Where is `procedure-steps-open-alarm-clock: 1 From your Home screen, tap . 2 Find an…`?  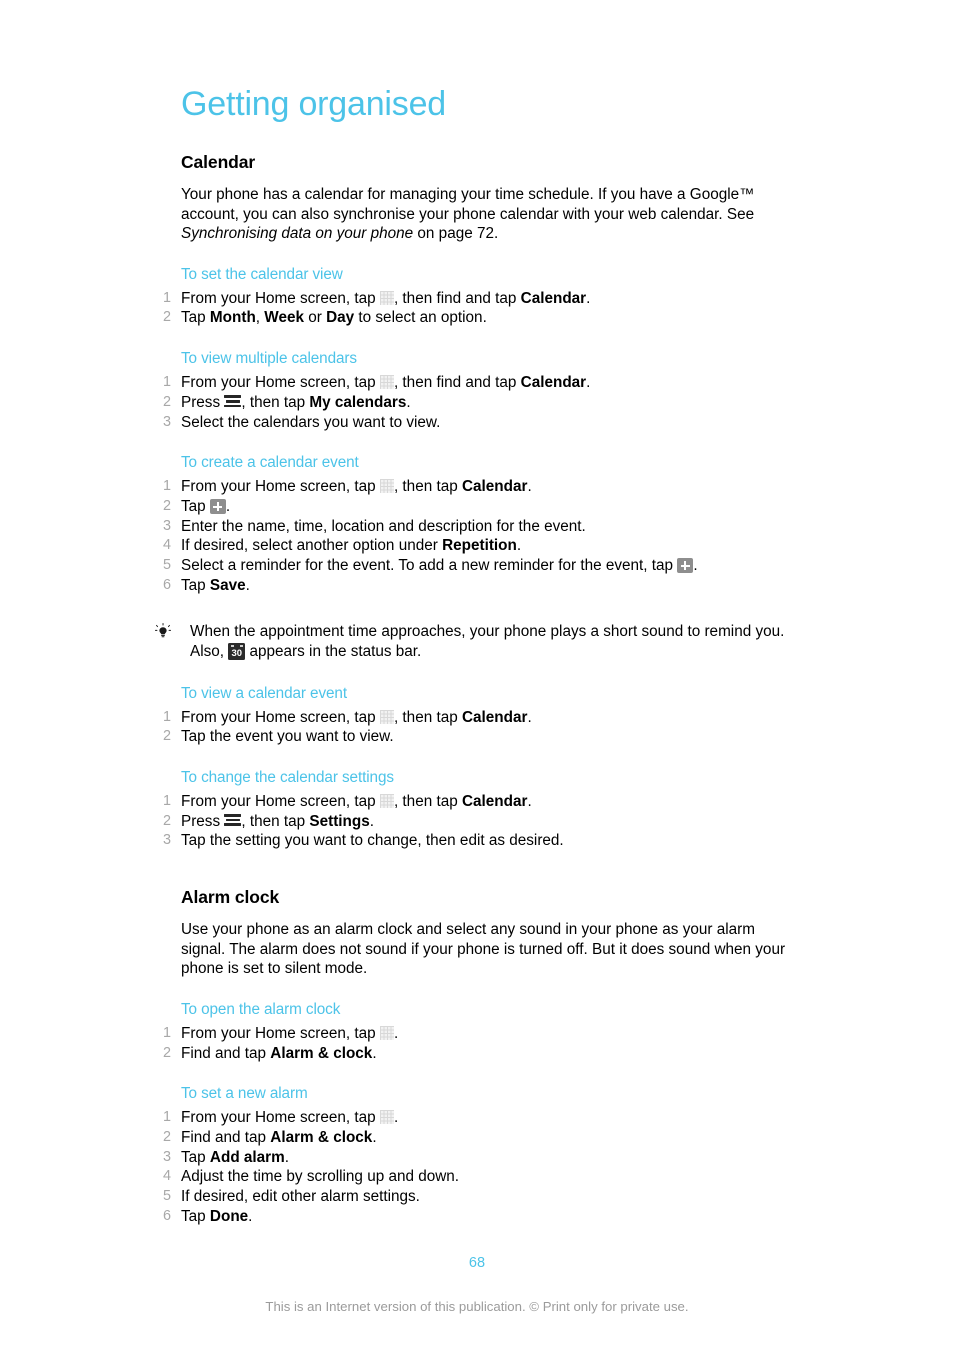 procedure-steps-open-alarm-clock: 1 From your Home screen, tap . 2 Find an… is located at coordinates (477, 1043).